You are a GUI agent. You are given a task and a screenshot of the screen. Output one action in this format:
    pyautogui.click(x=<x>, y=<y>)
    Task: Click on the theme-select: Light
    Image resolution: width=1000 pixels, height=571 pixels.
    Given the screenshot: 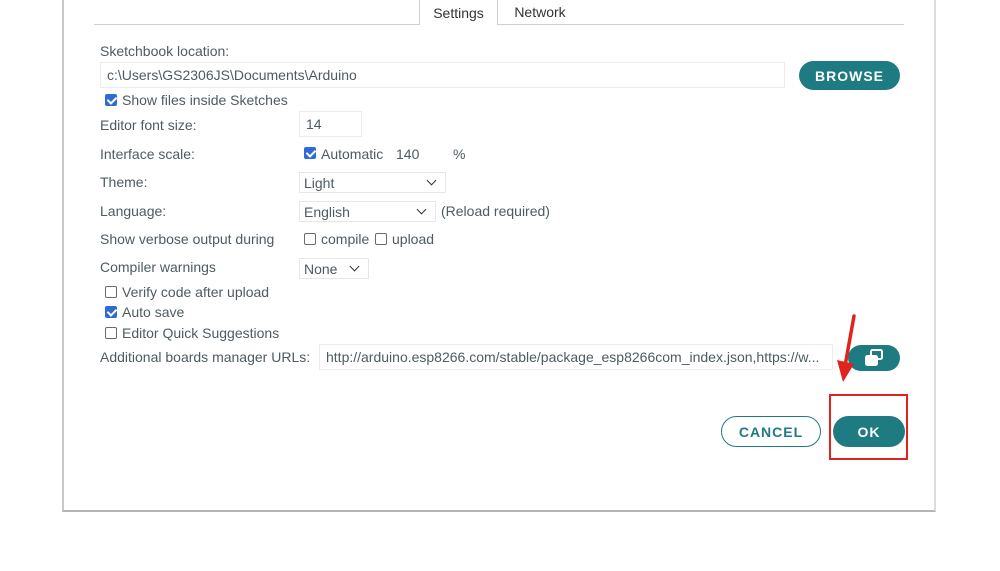 What is the action you would take?
    pyautogui.click(x=372, y=182)
    